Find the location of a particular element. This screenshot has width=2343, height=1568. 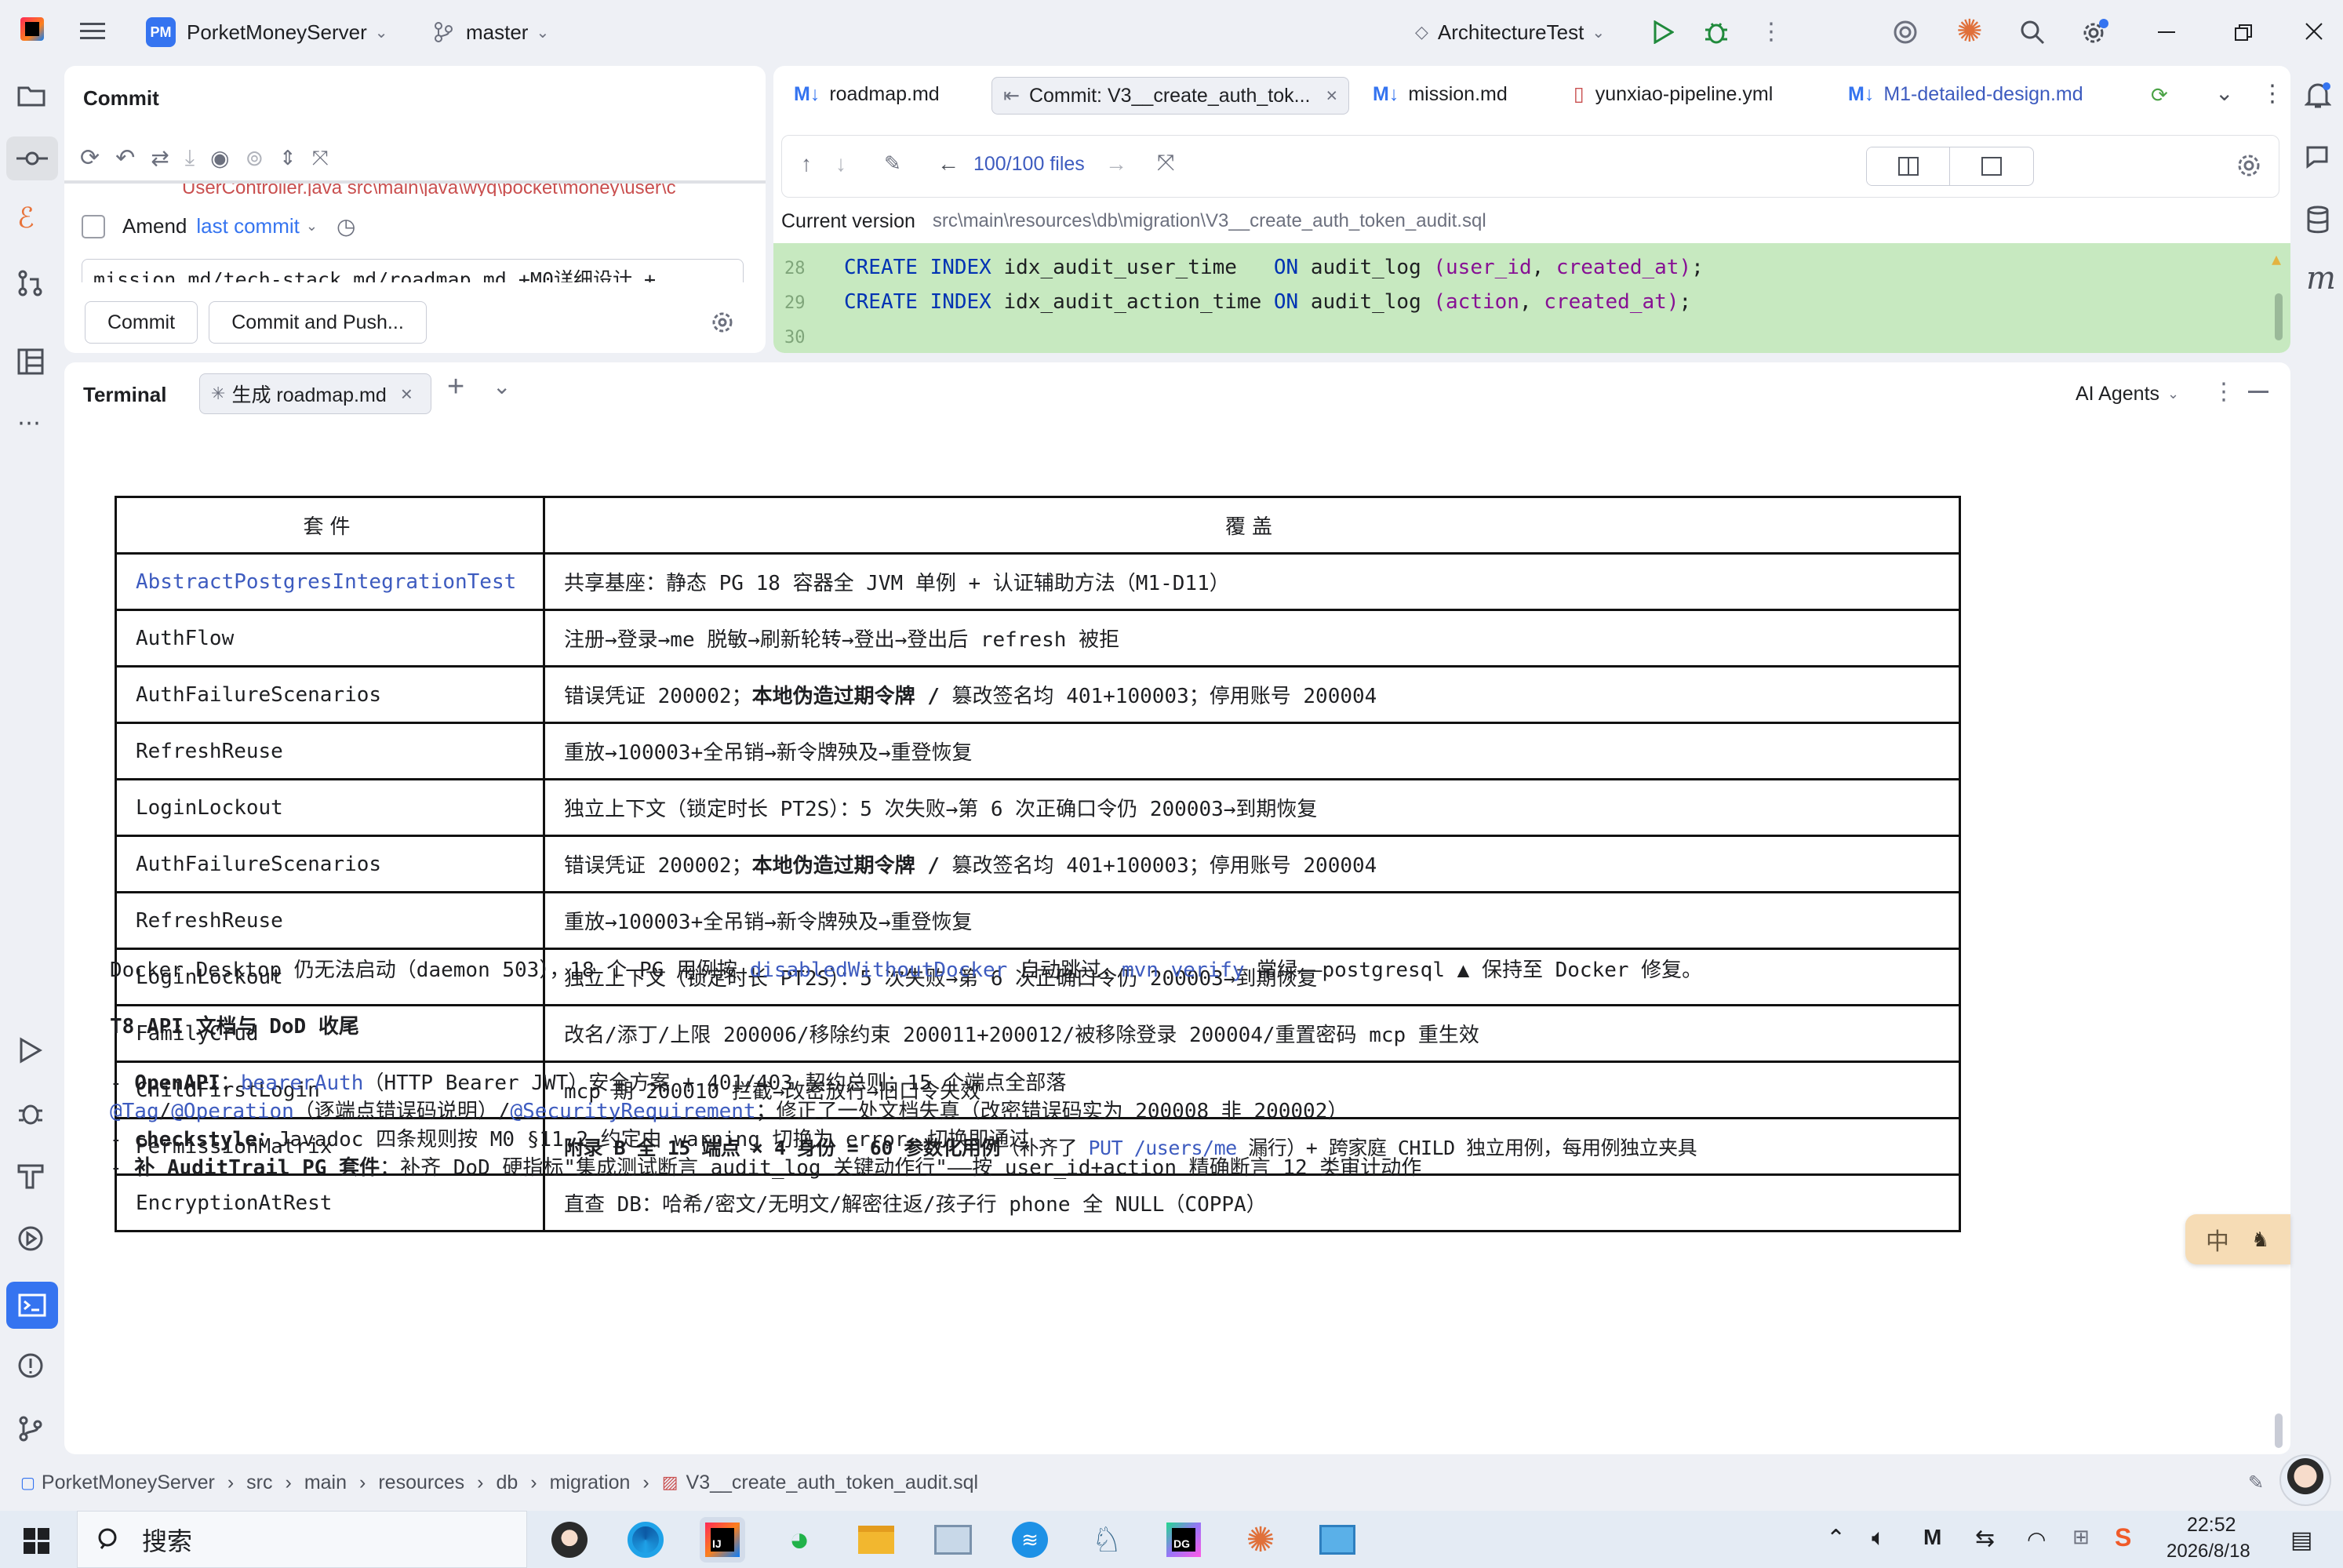

collapse-diff-icon: ⤧ is located at coordinates (1165, 163).